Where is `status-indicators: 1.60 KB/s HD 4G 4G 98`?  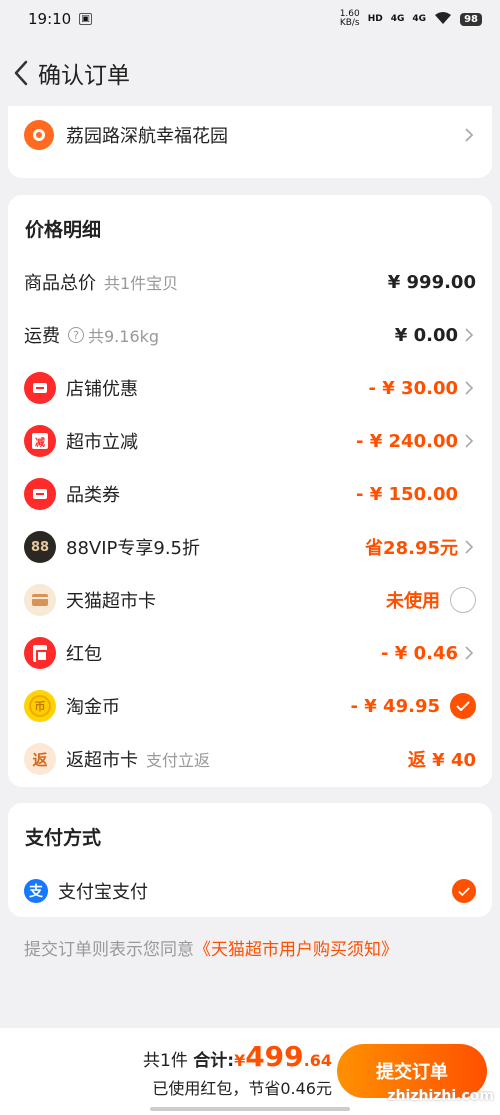 status-indicators: 1.60 KB/s HD 4G 4G 98 is located at coordinates (411, 19).